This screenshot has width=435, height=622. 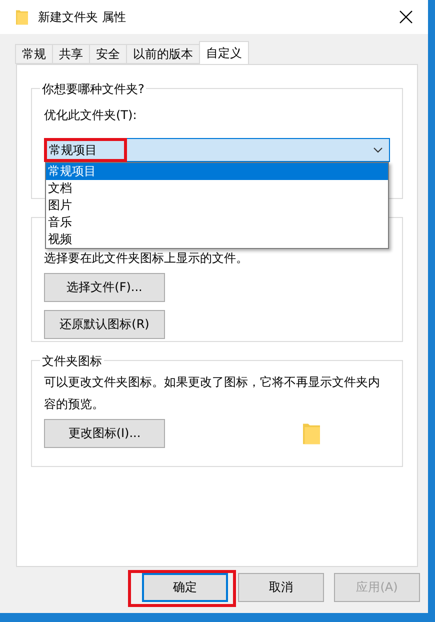 What do you see at coordinates (104, 324) in the screenshot?
I see `action-button: 还原默认图标(R)` at bounding box center [104, 324].